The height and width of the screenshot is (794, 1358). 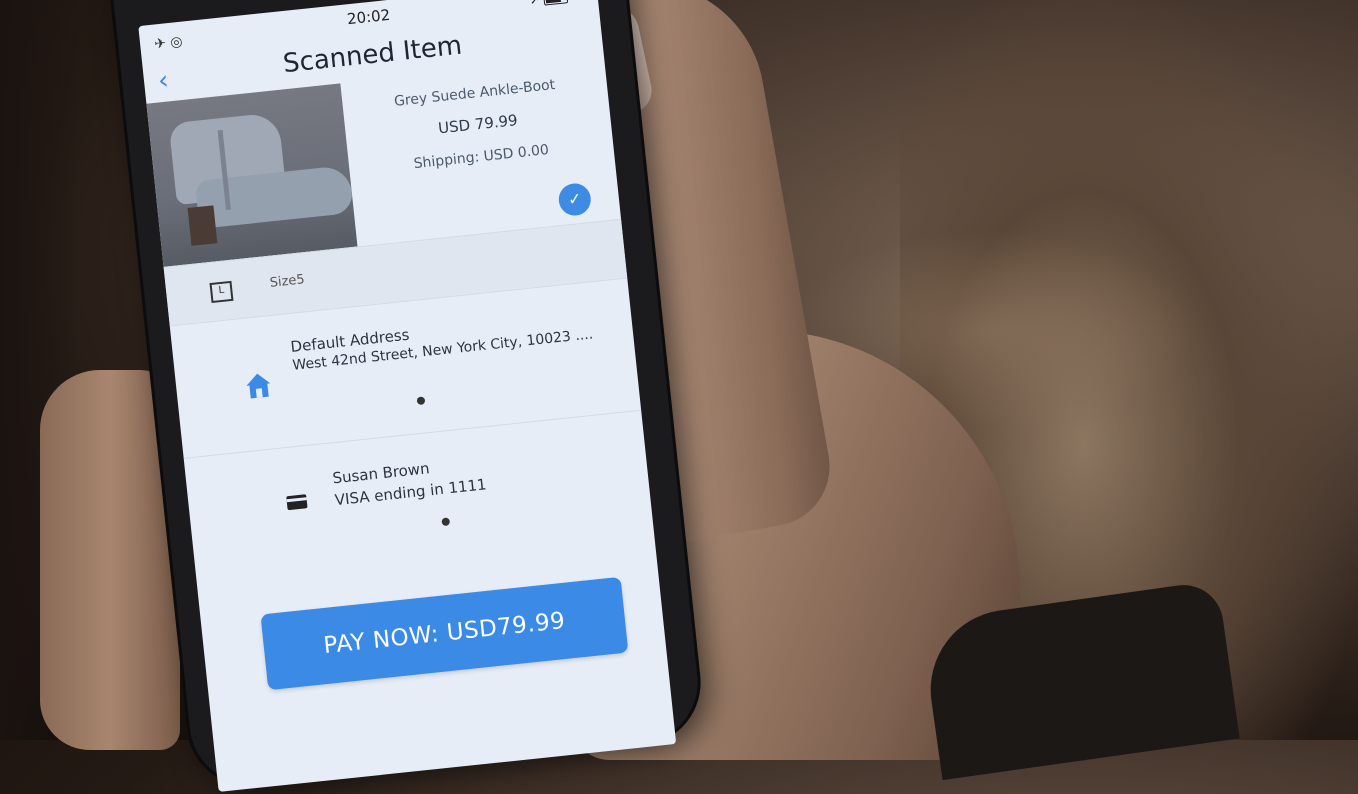 I want to click on credit-card-icon, so click(x=297, y=502).